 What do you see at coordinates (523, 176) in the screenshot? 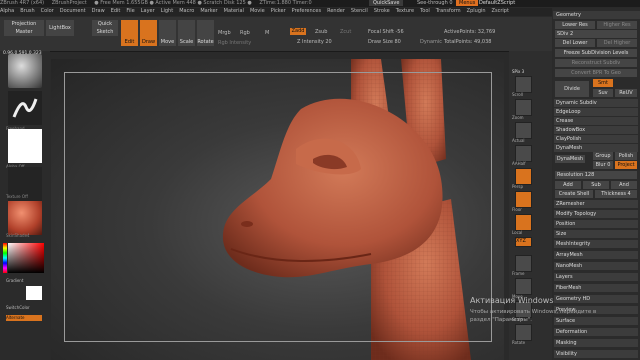
I see `persp-button` at bounding box center [523, 176].